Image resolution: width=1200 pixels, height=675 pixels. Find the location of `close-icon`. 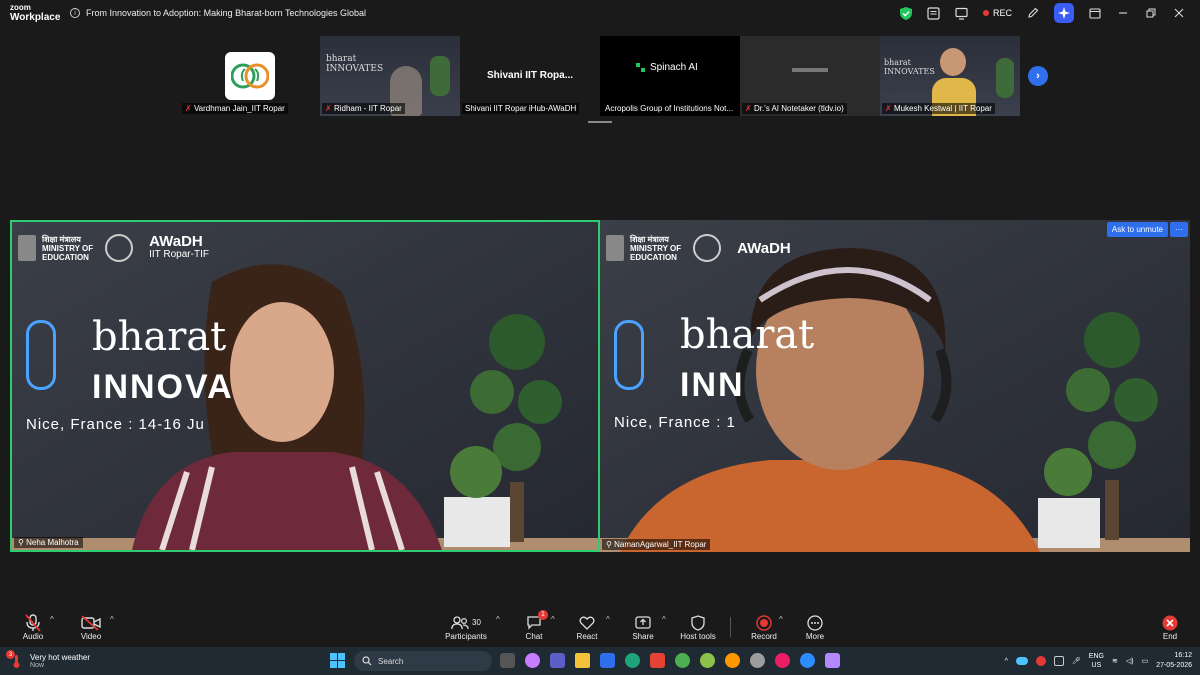

close-icon is located at coordinates (1179, 13).